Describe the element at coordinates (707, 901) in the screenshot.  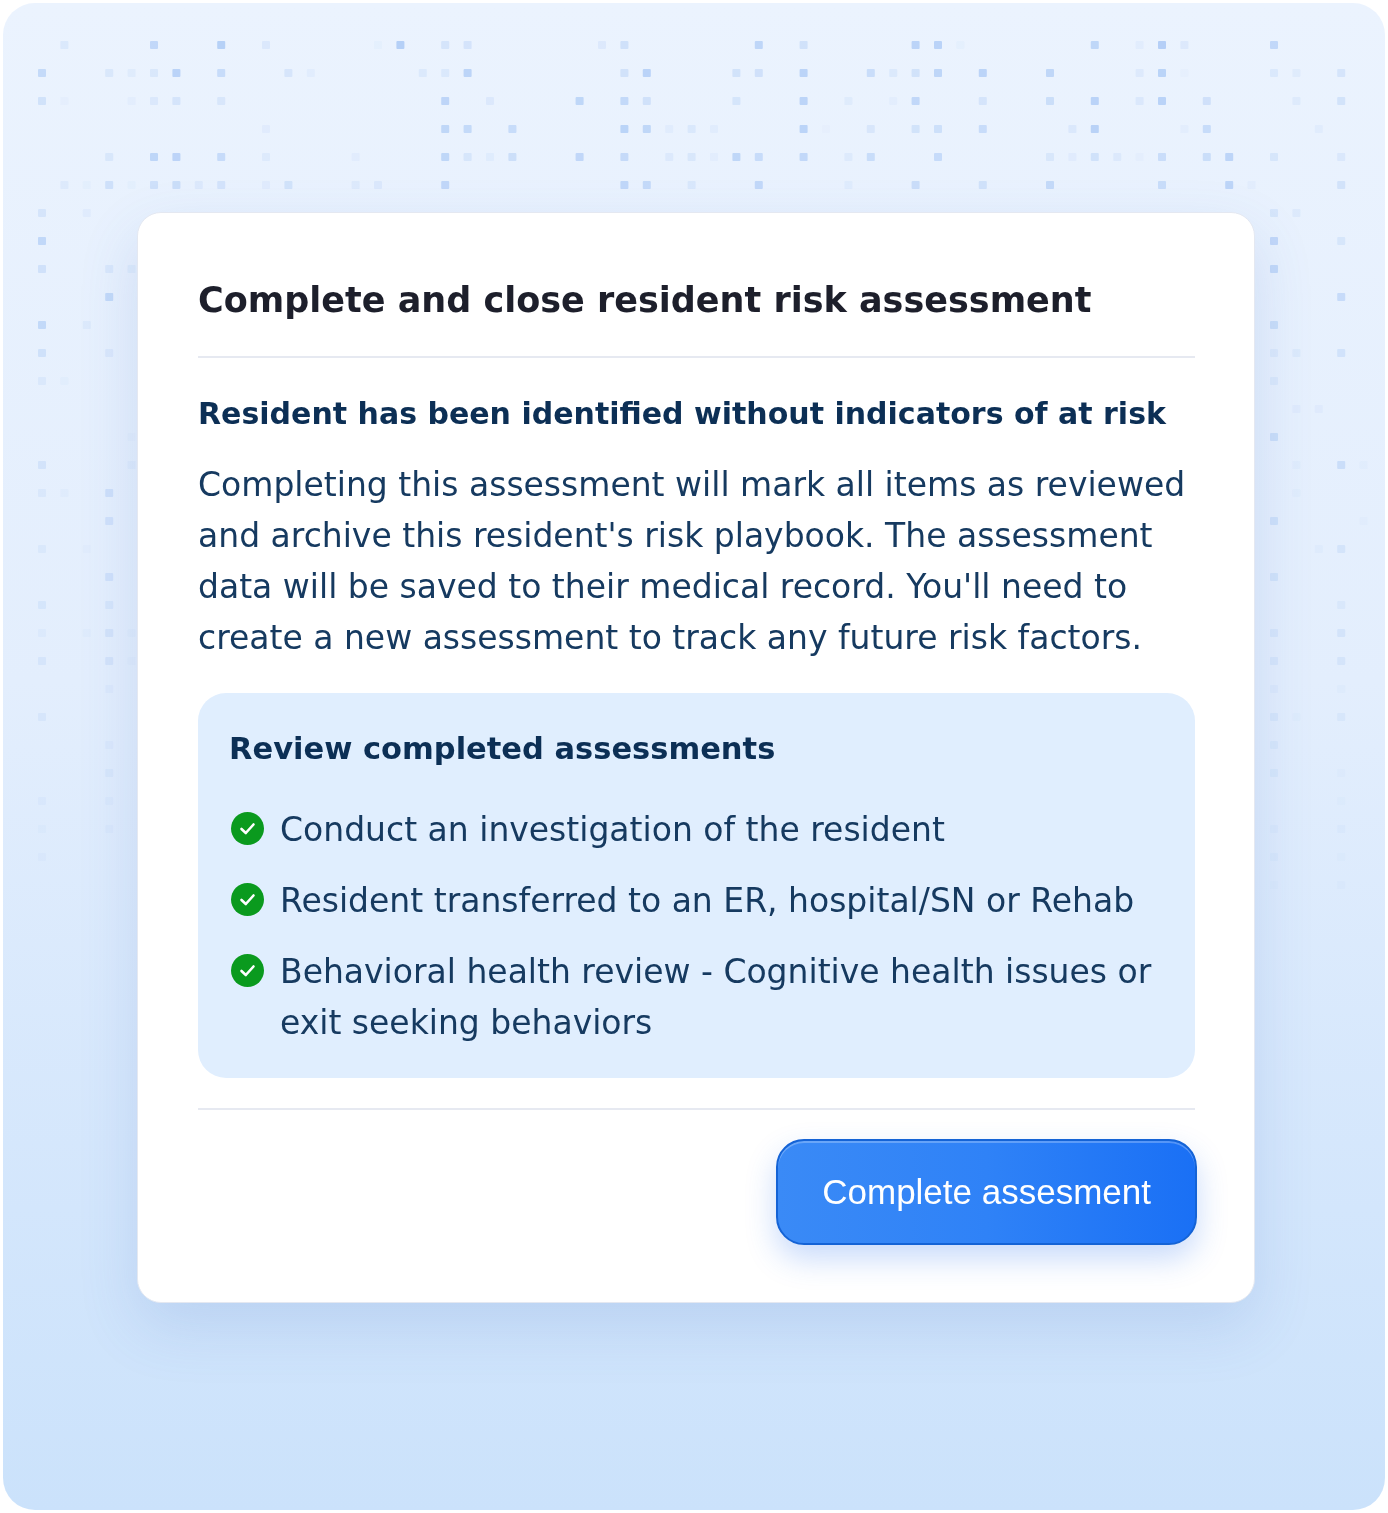
I see `checklist-item: Resident transferred to an ER, hospital/SN or Rehab` at that location.